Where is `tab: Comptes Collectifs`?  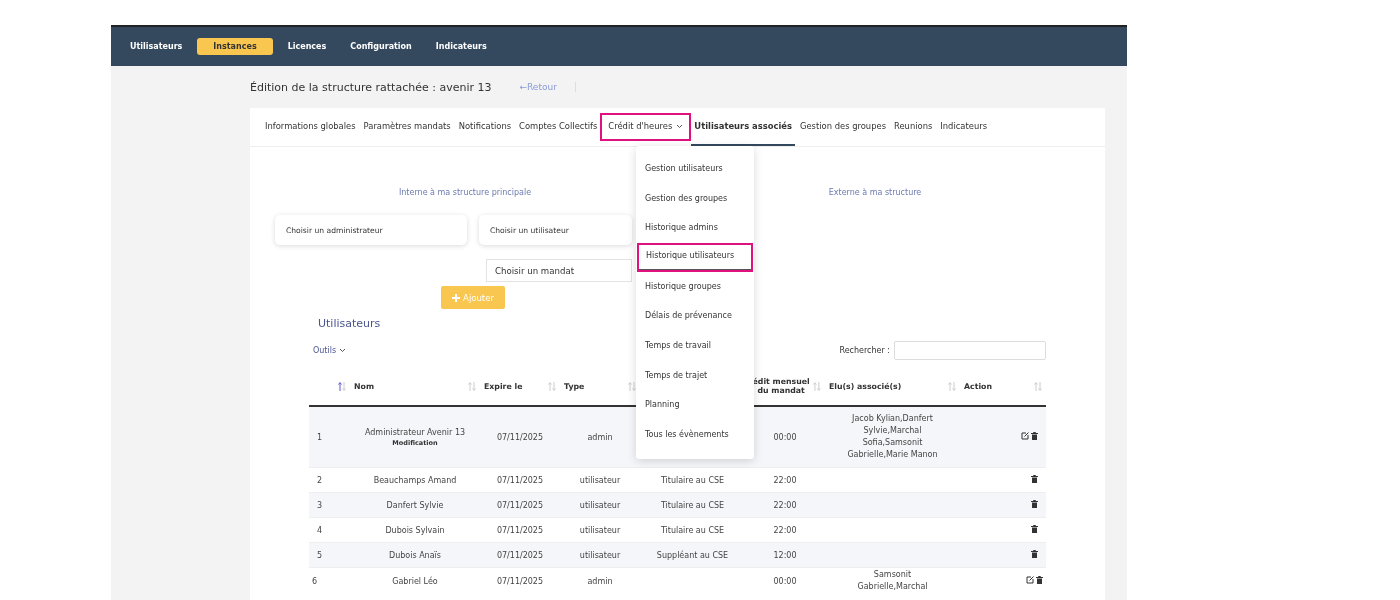 tab: Comptes Collectifs is located at coordinates (558, 127).